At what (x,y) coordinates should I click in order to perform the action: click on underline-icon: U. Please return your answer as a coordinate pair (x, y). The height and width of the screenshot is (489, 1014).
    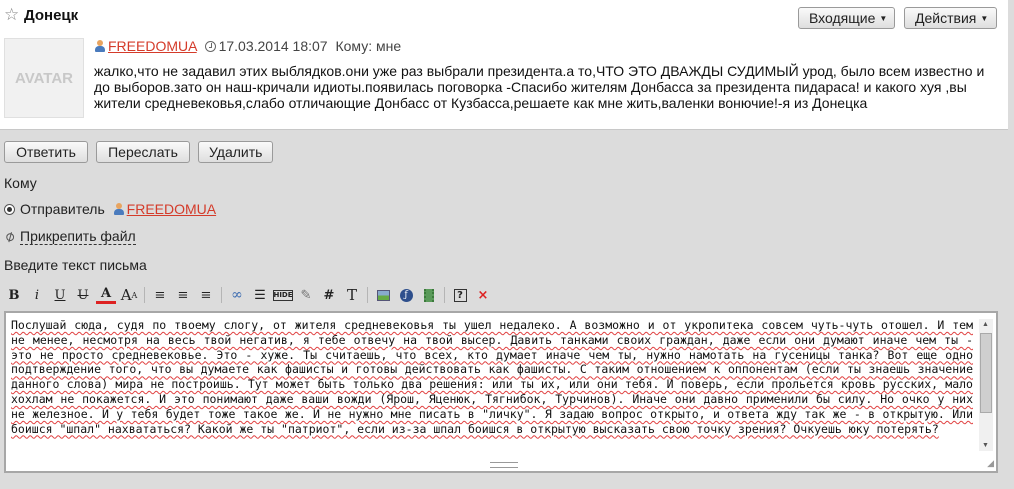
    Looking at the image, I should click on (60, 295).